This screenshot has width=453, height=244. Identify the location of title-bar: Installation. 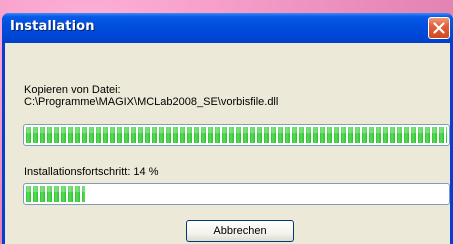
(227, 28).